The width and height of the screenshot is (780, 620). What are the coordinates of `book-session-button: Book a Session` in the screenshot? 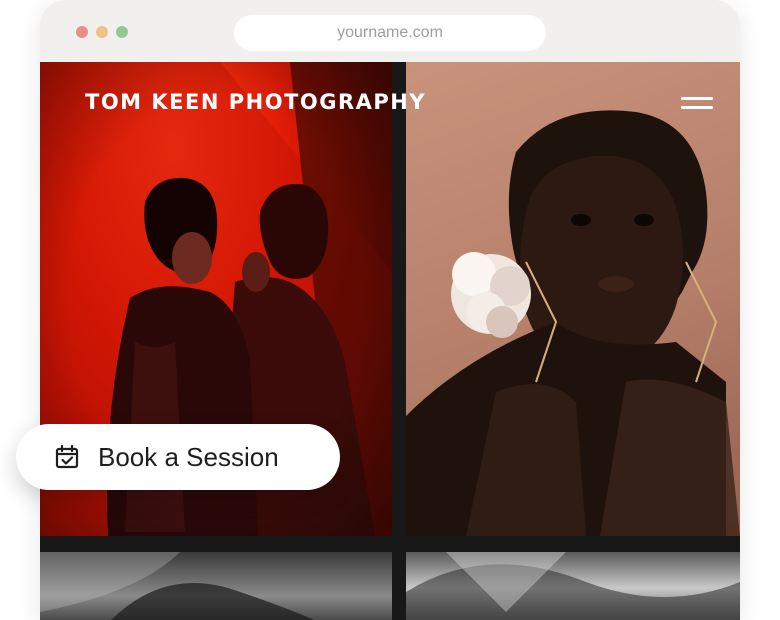 It's located at (178, 457).